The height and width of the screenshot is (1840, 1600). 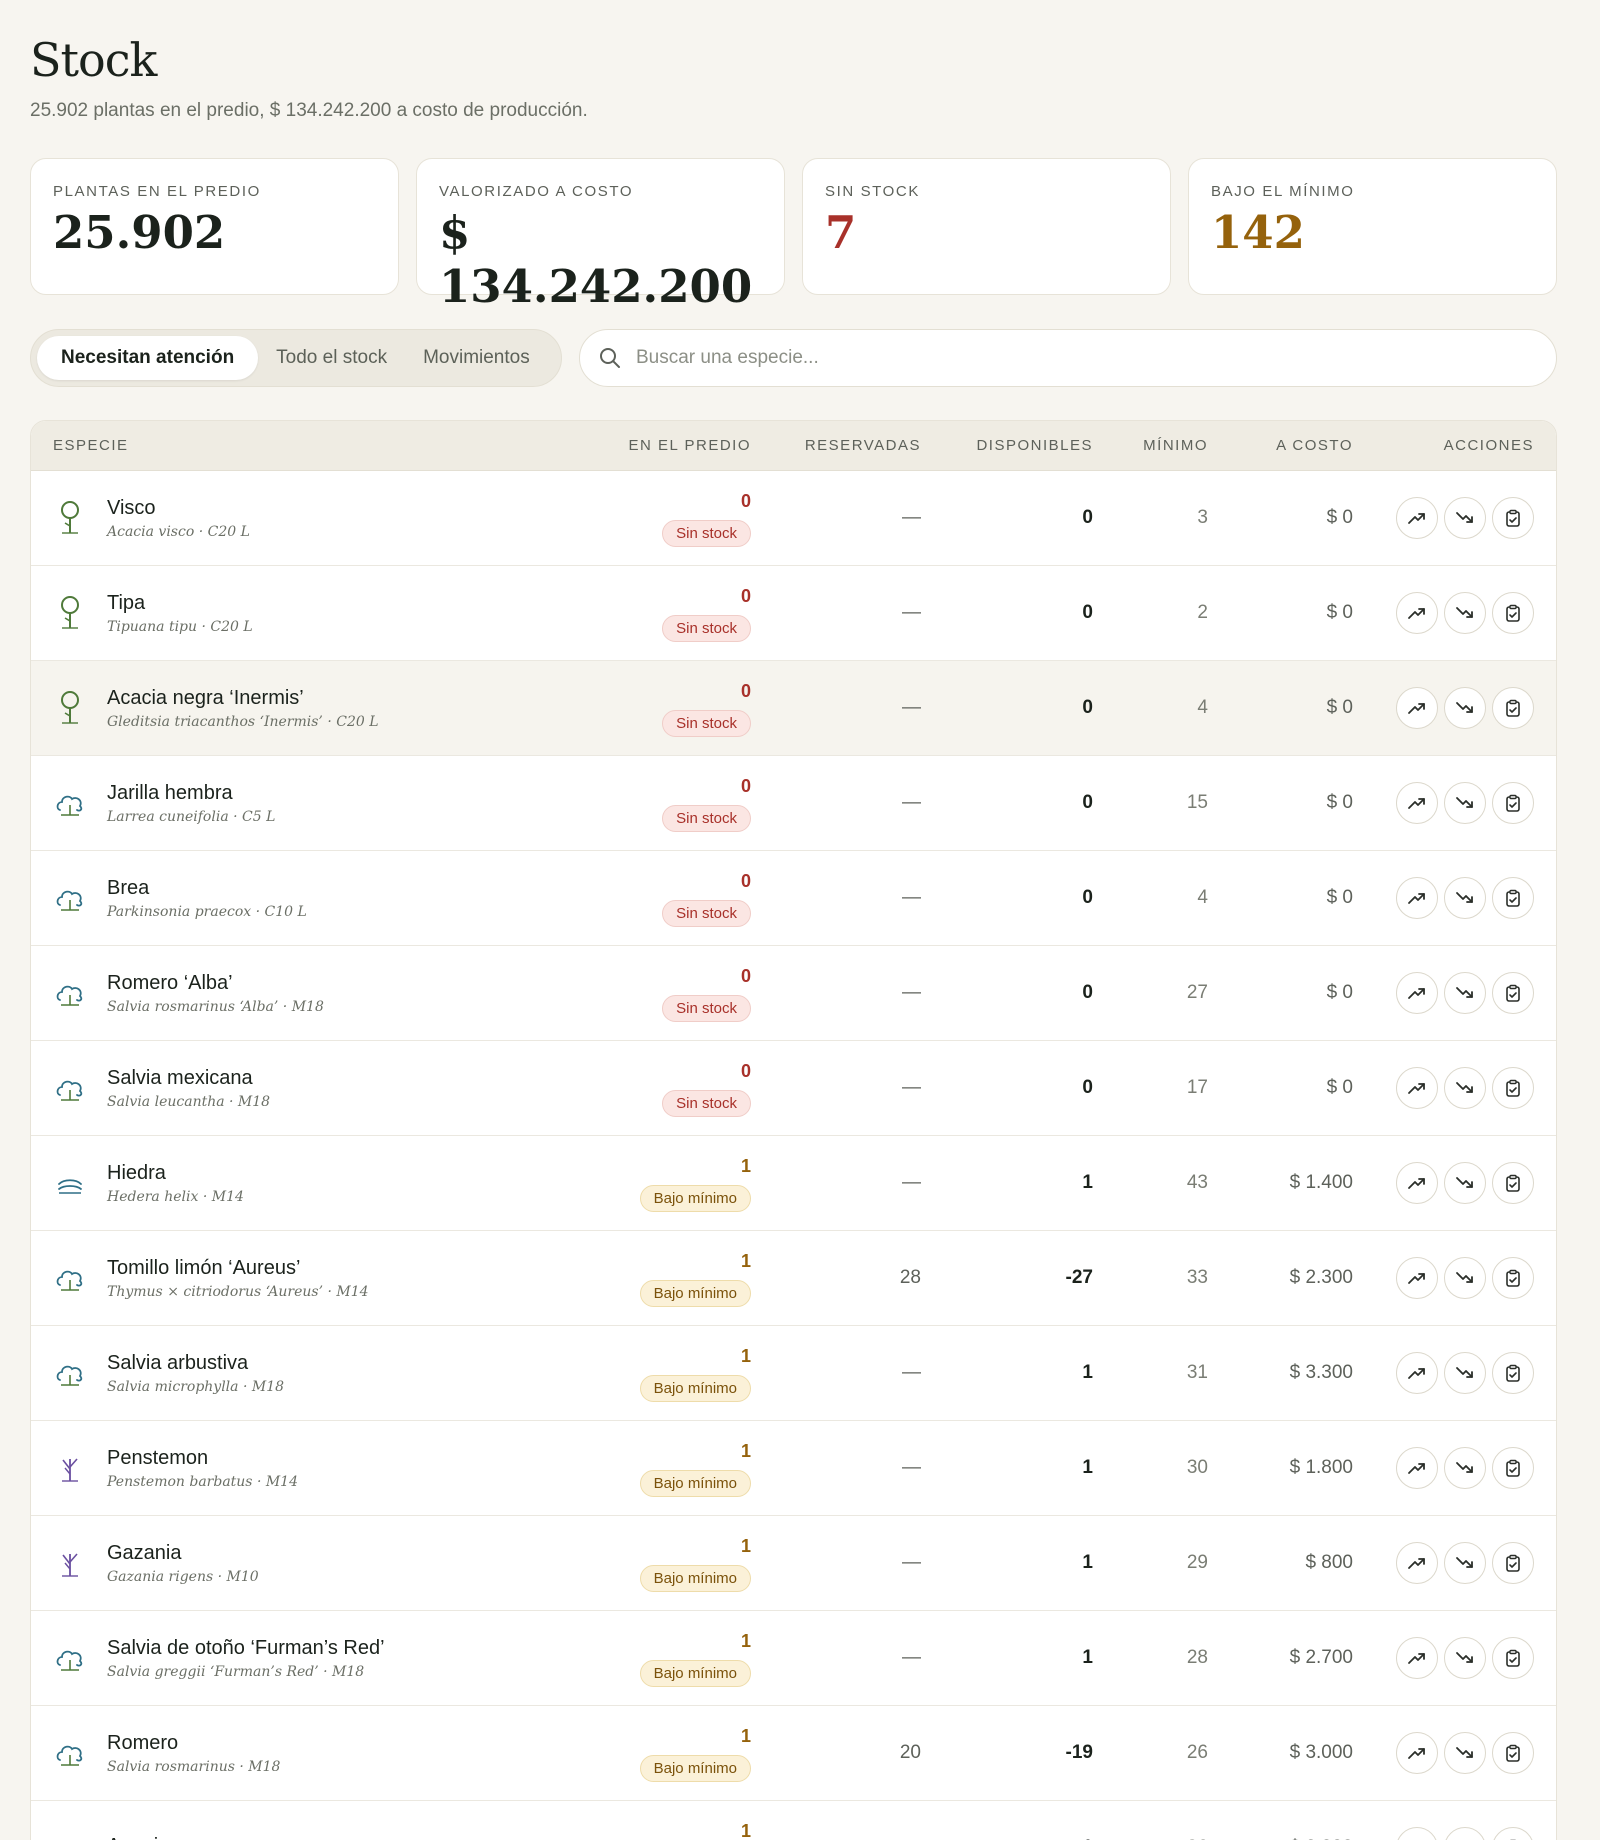 I want to click on table-row: Tipa Tipuana tipu · C20 L 0 Sin stock — 0 2 $ 0, so click(x=793, y=613).